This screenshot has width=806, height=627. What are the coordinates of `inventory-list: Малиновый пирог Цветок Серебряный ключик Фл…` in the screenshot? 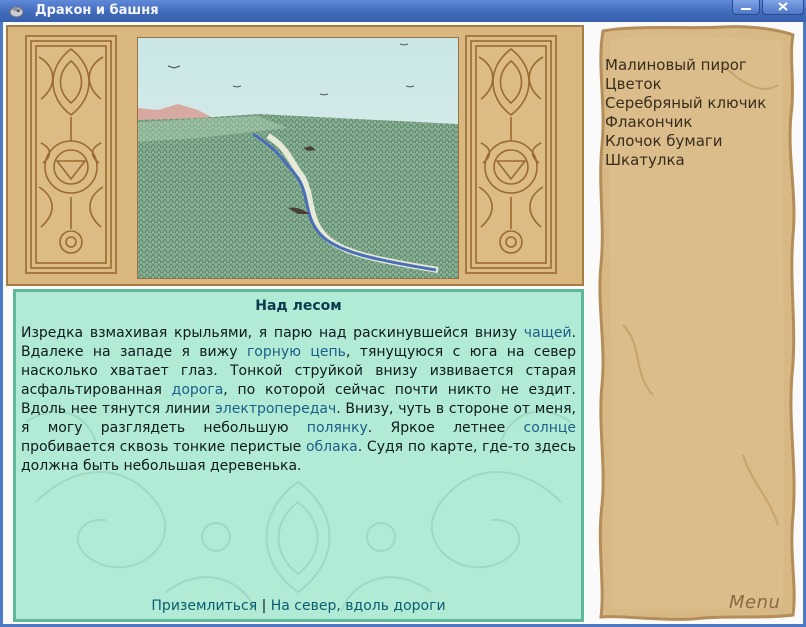 It's located at (685, 113).